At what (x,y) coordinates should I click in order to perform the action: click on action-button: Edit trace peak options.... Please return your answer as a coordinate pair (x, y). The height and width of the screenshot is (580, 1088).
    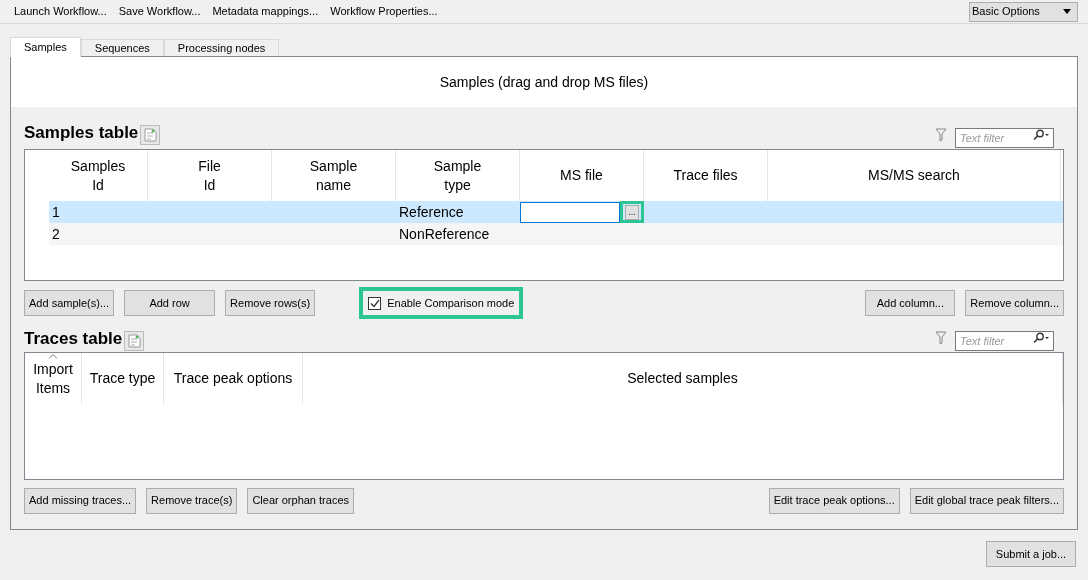
    Looking at the image, I should click on (834, 500).